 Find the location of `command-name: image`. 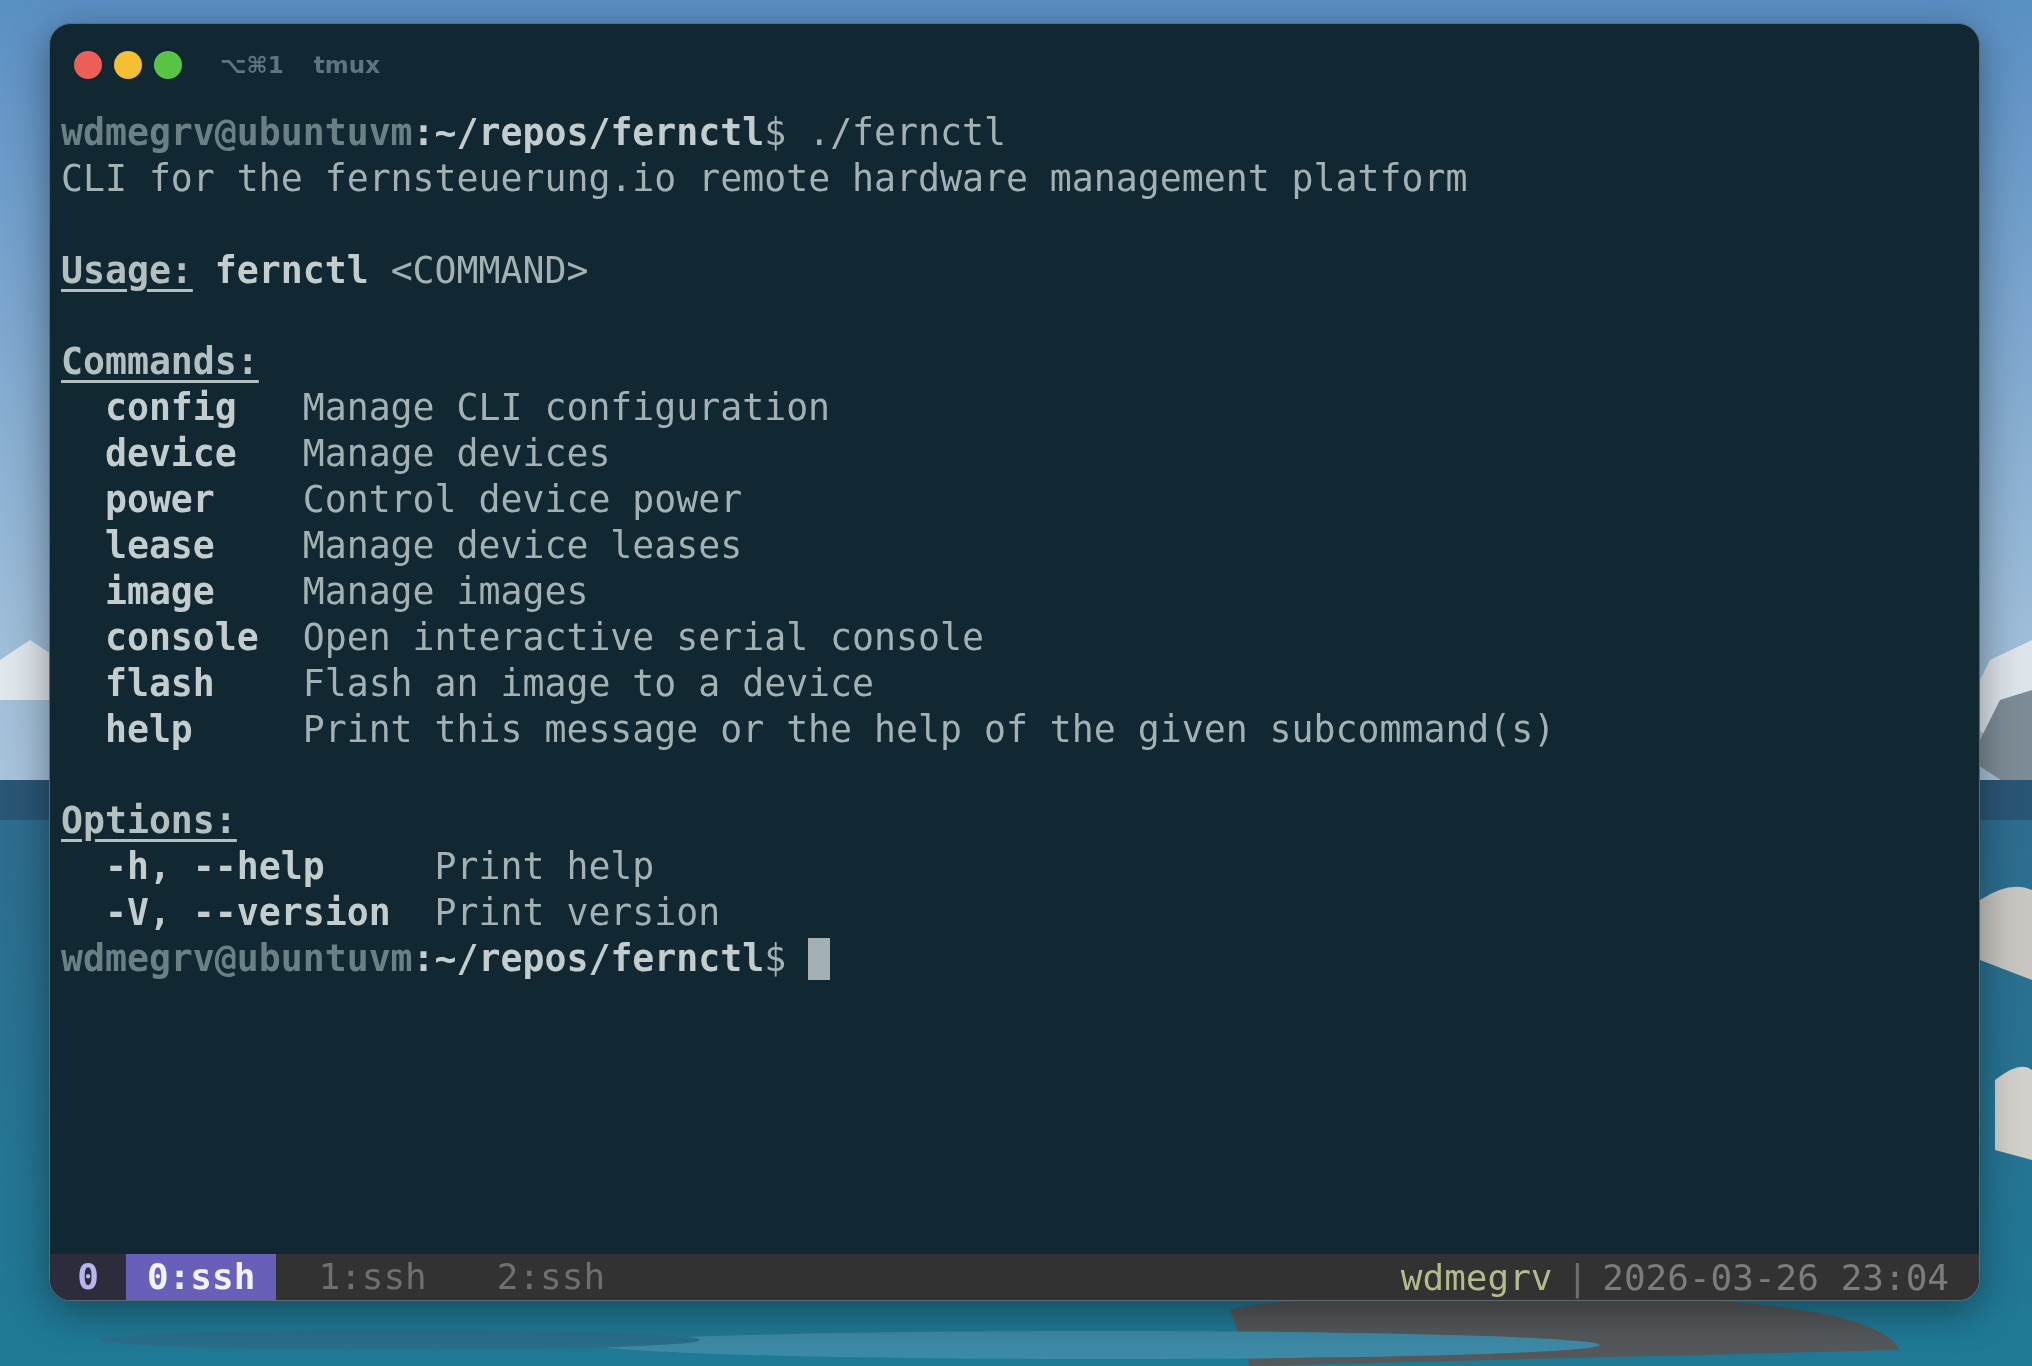

command-name: image is located at coordinates (160, 591).